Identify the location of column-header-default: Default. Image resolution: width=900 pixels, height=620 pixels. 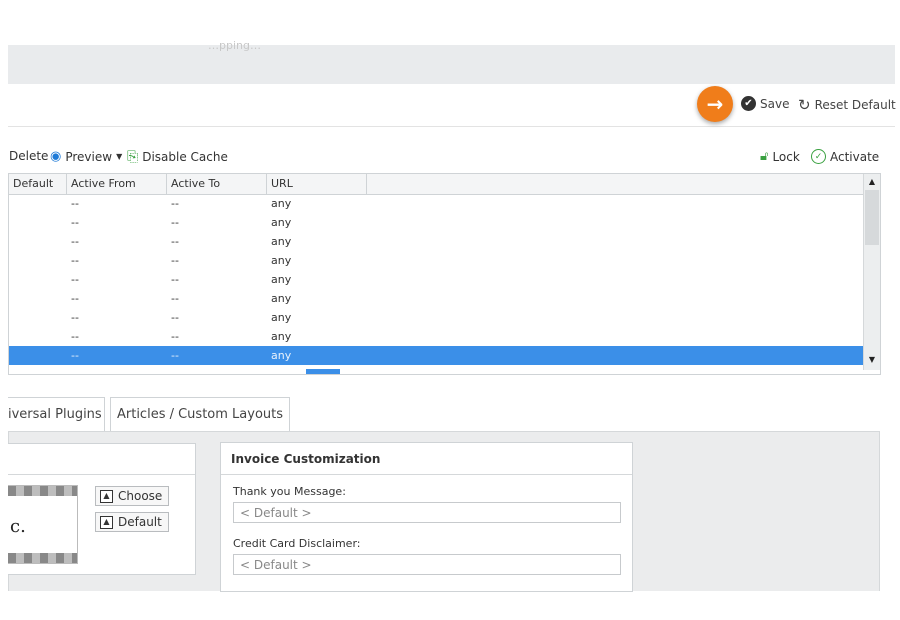
(38, 184).